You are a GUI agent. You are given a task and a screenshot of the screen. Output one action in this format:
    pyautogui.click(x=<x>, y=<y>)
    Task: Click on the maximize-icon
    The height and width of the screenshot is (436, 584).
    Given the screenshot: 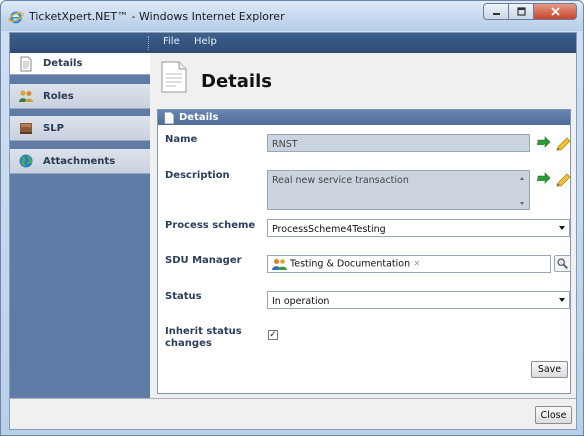 What is the action you would take?
    pyautogui.click(x=521, y=11)
    